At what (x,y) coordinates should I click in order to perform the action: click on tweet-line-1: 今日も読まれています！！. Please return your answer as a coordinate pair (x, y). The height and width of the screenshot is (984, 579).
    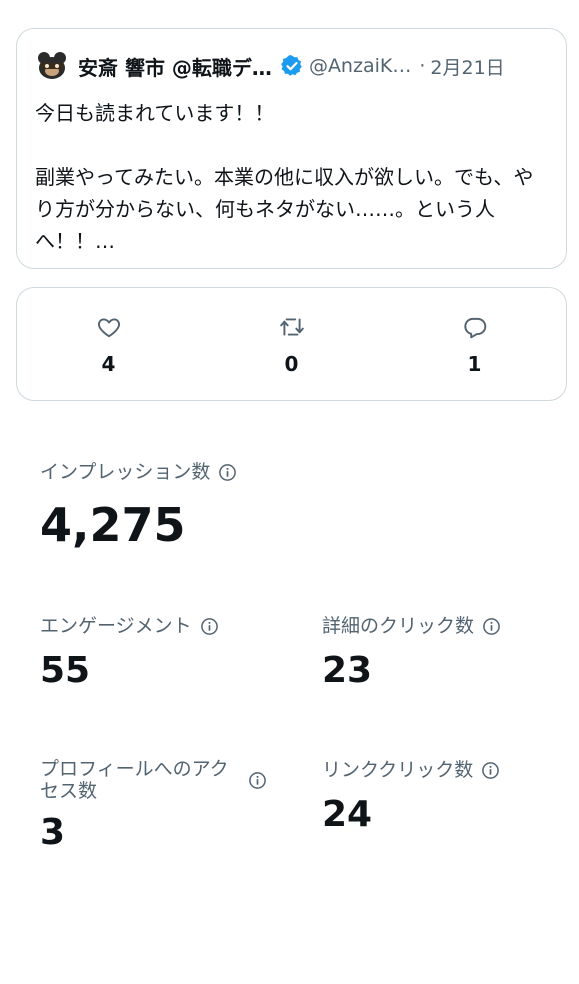
    Looking at the image, I should click on (155, 113).